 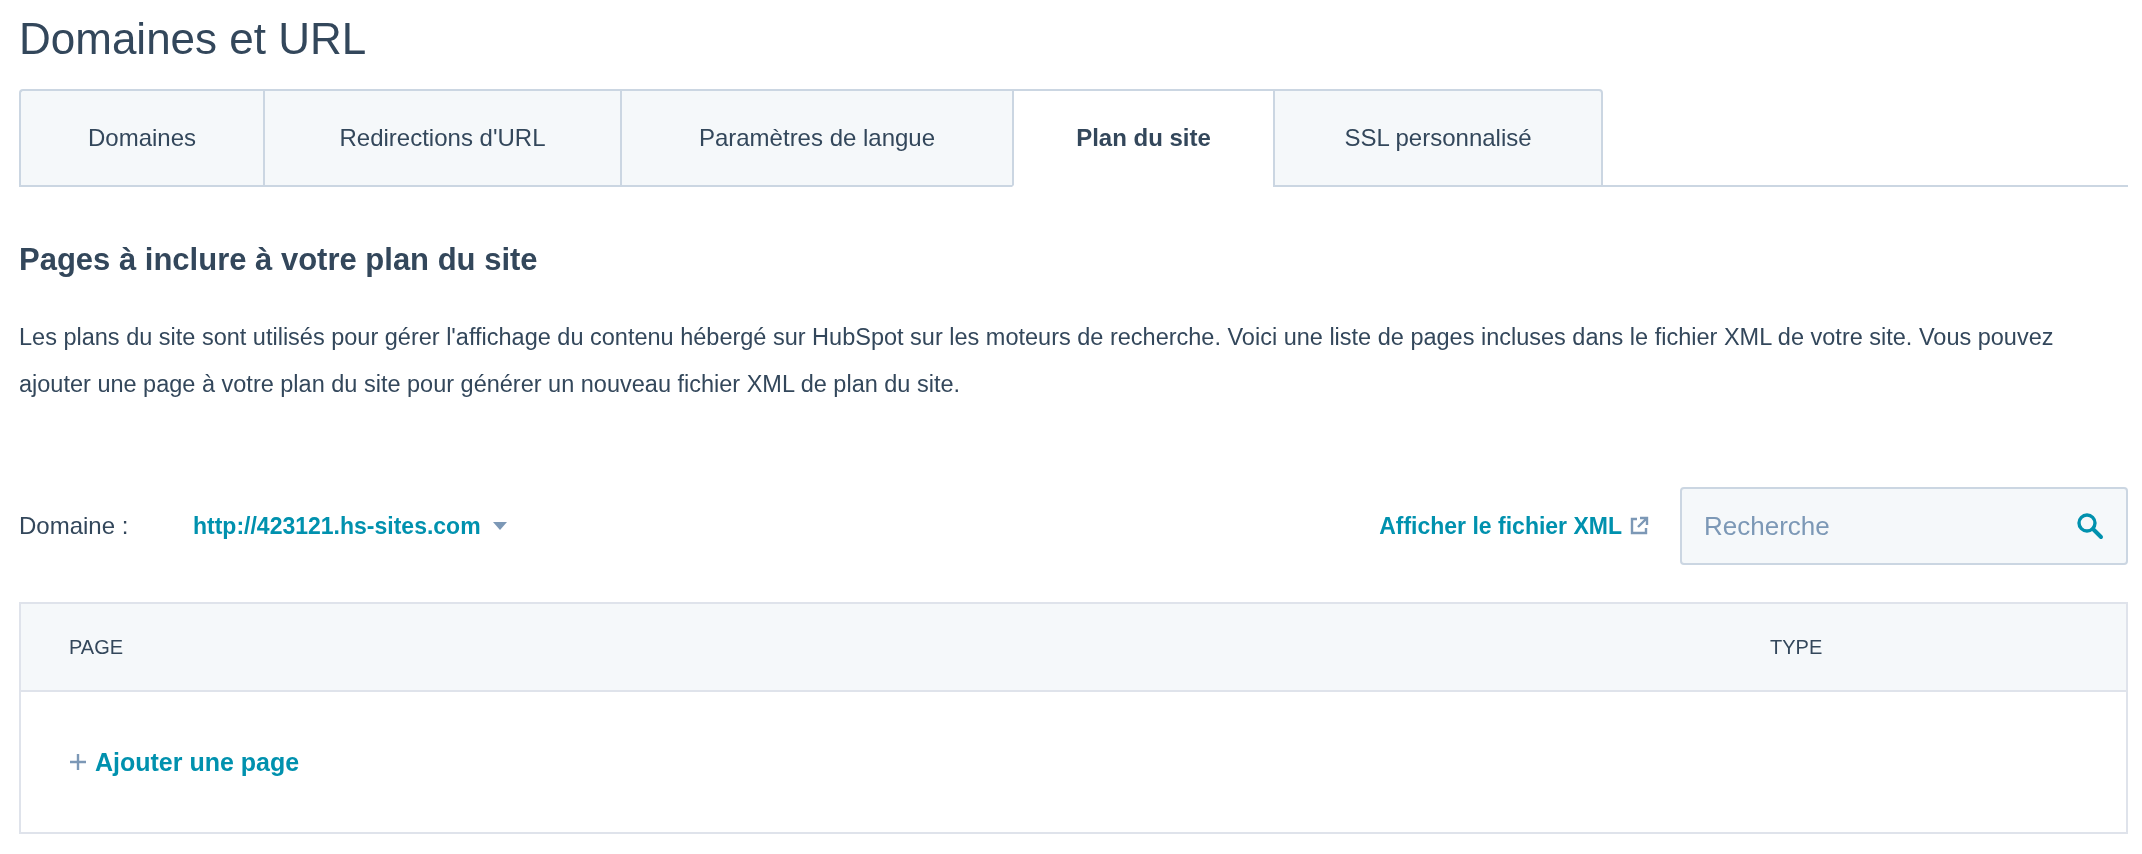 What do you see at coordinates (2090, 526) in the screenshot?
I see `search-icon` at bounding box center [2090, 526].